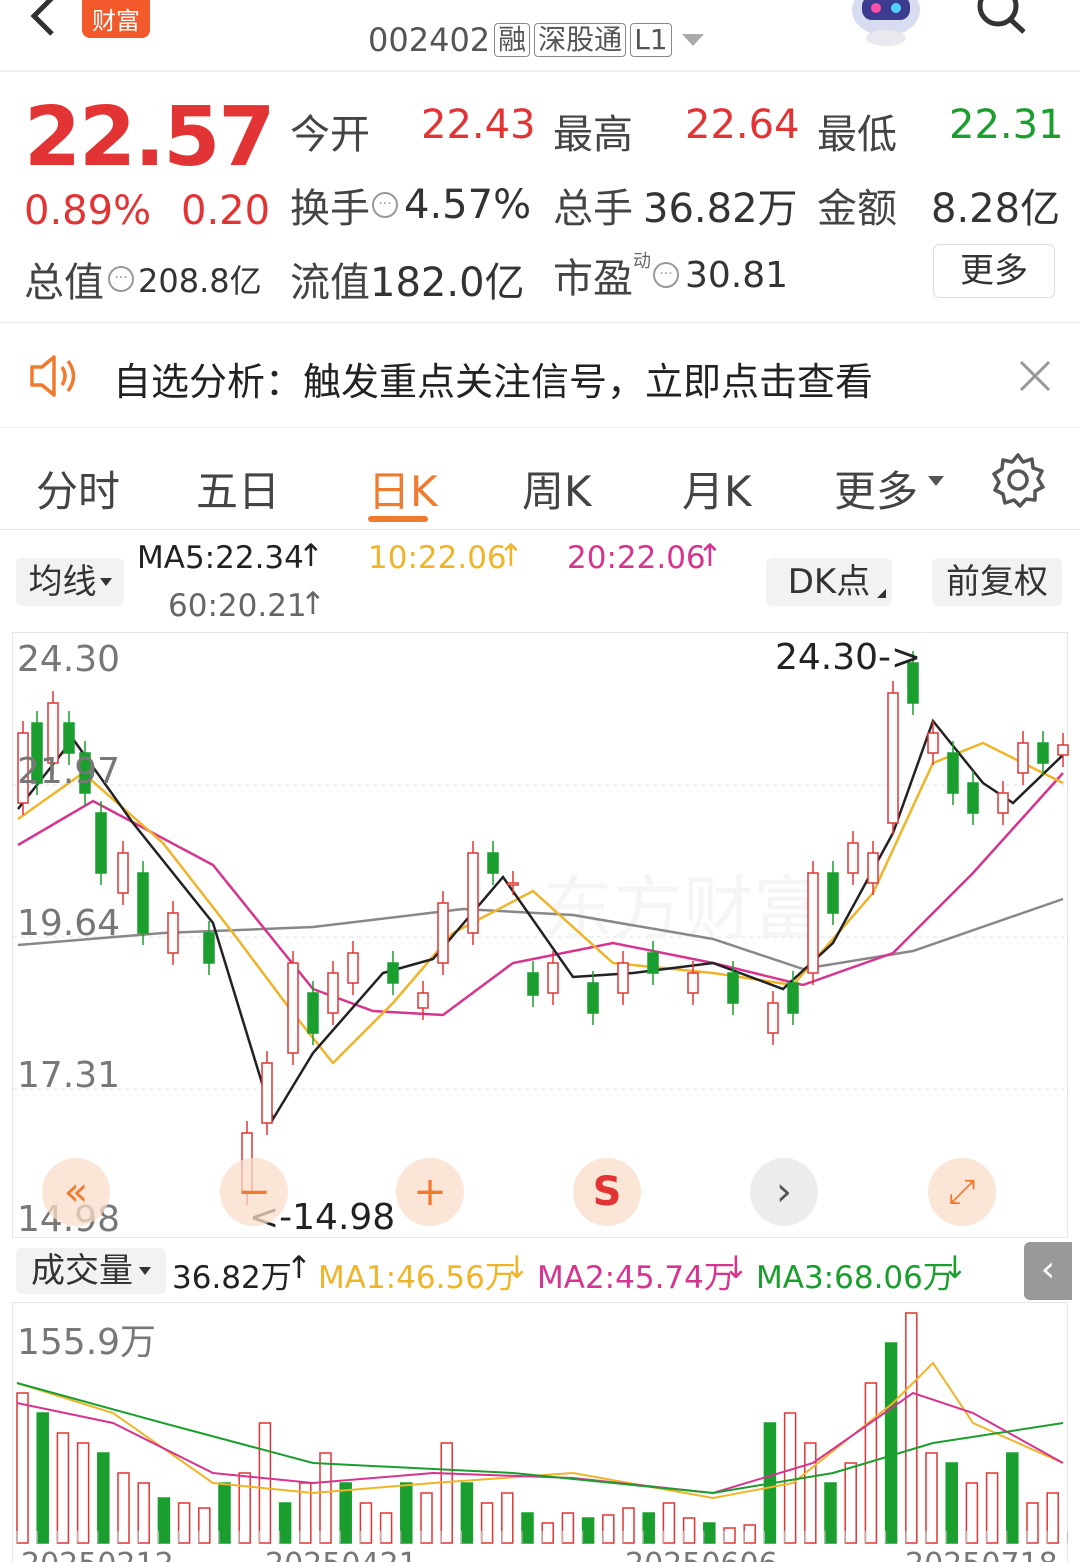 This screenshot has height=1562, width=1080. I want to click on ma-select-button: 均线, so click(70, 582).